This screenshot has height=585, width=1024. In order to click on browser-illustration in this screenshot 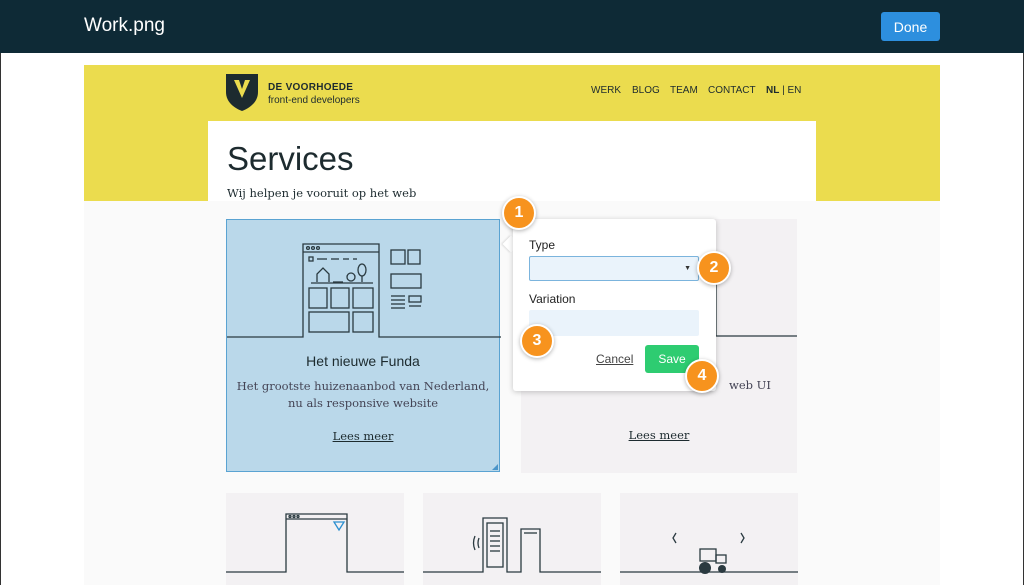, I will do `click(315, 543)`.